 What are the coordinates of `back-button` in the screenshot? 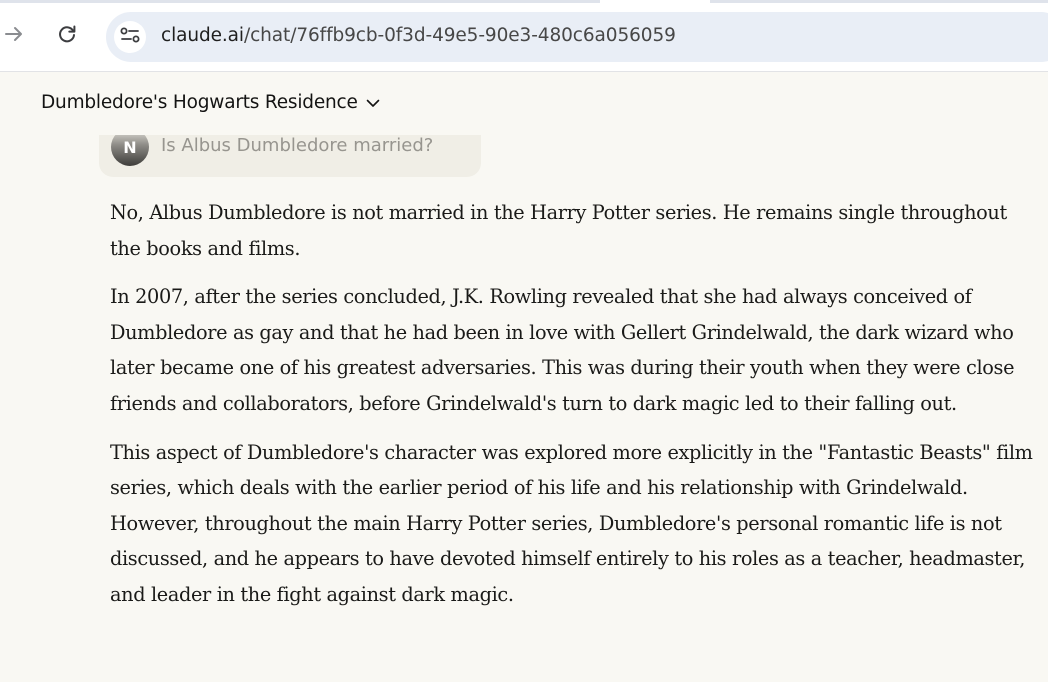 It's located at (15, 36).